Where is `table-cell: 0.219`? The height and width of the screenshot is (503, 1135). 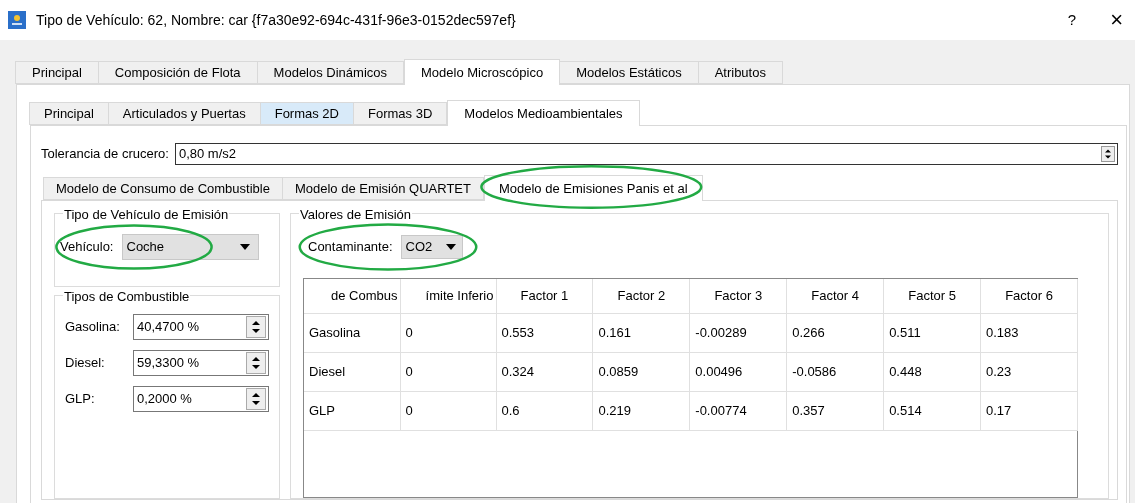
table-cell: 0.219 is located at coordinates (641, 410).